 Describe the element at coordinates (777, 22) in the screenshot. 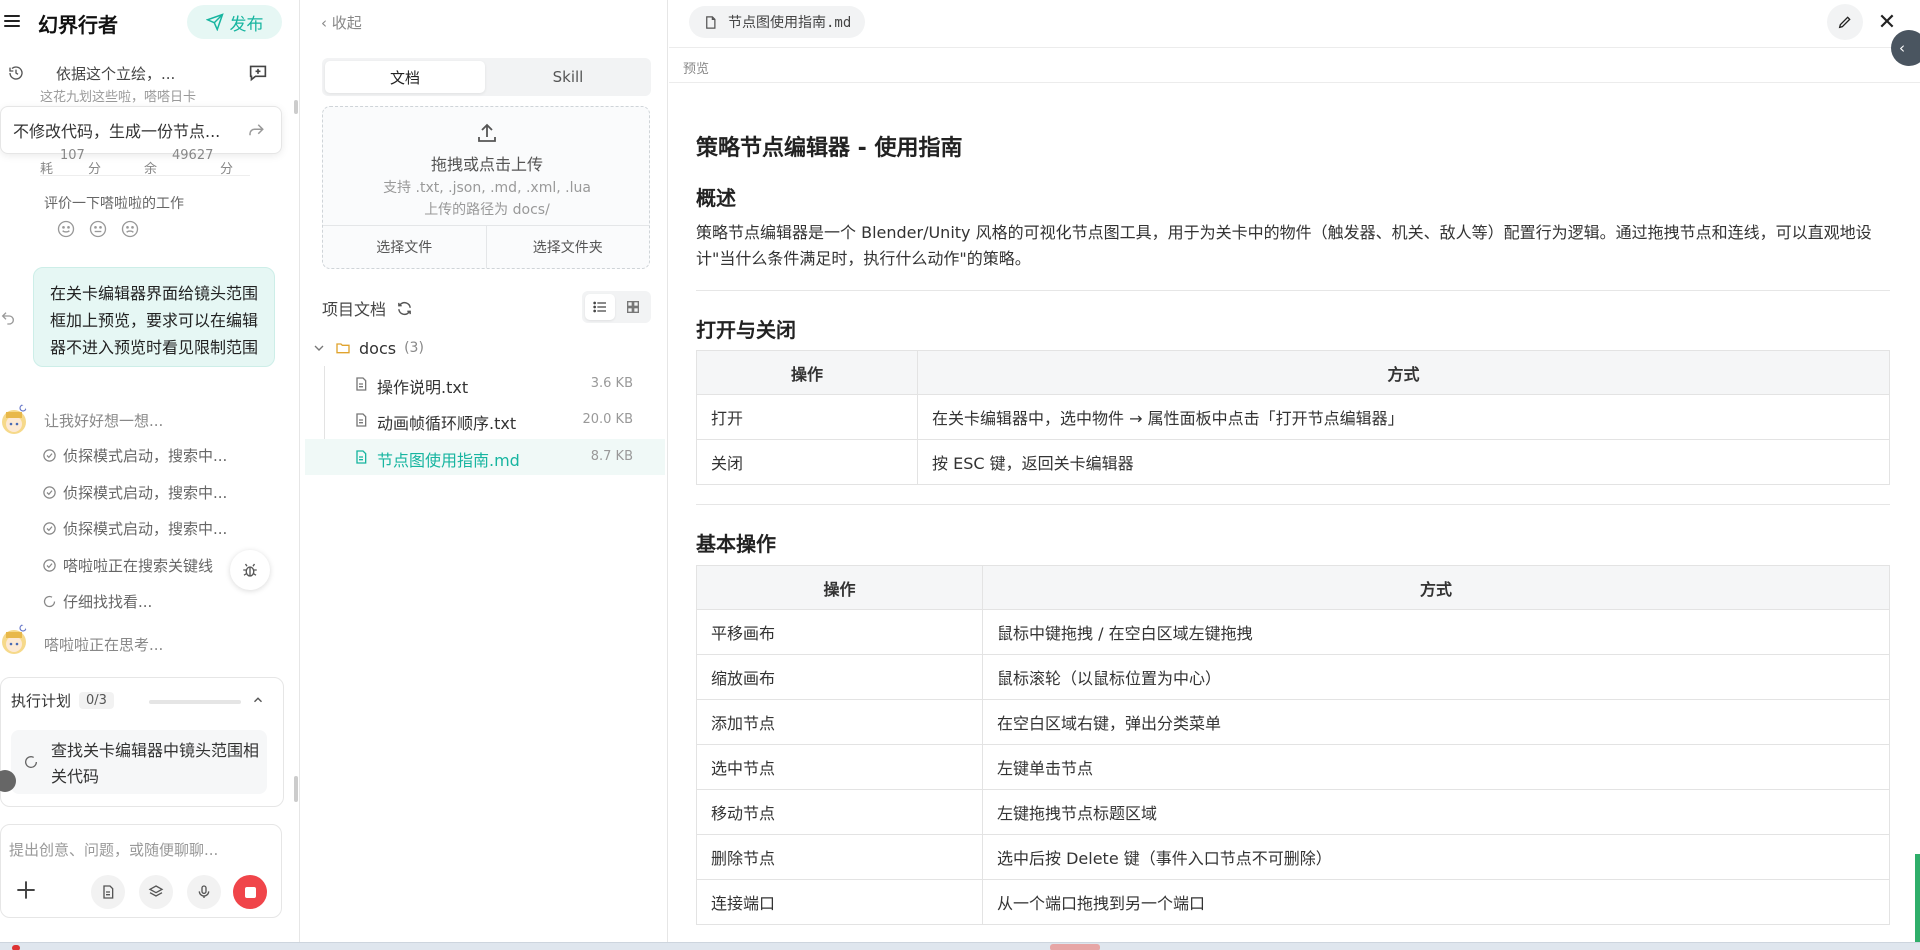

I see `open-file-tab: 节点图使用指南.md` at that location.